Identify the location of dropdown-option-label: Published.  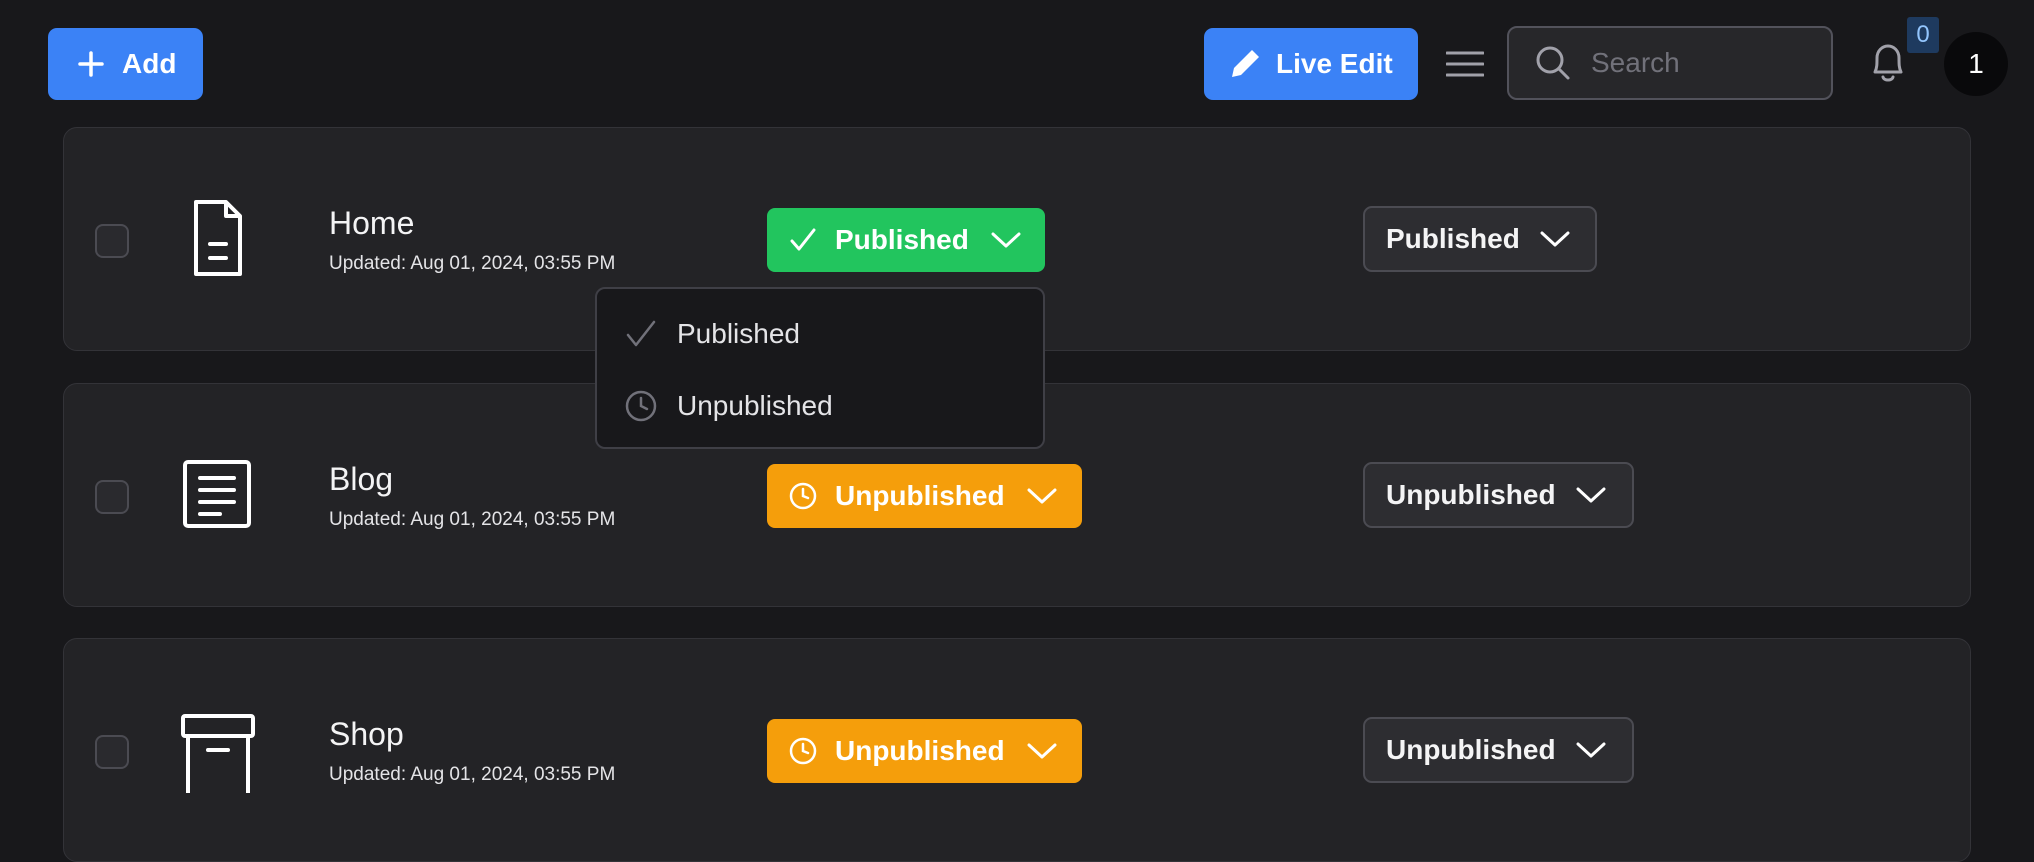
(738, 333).